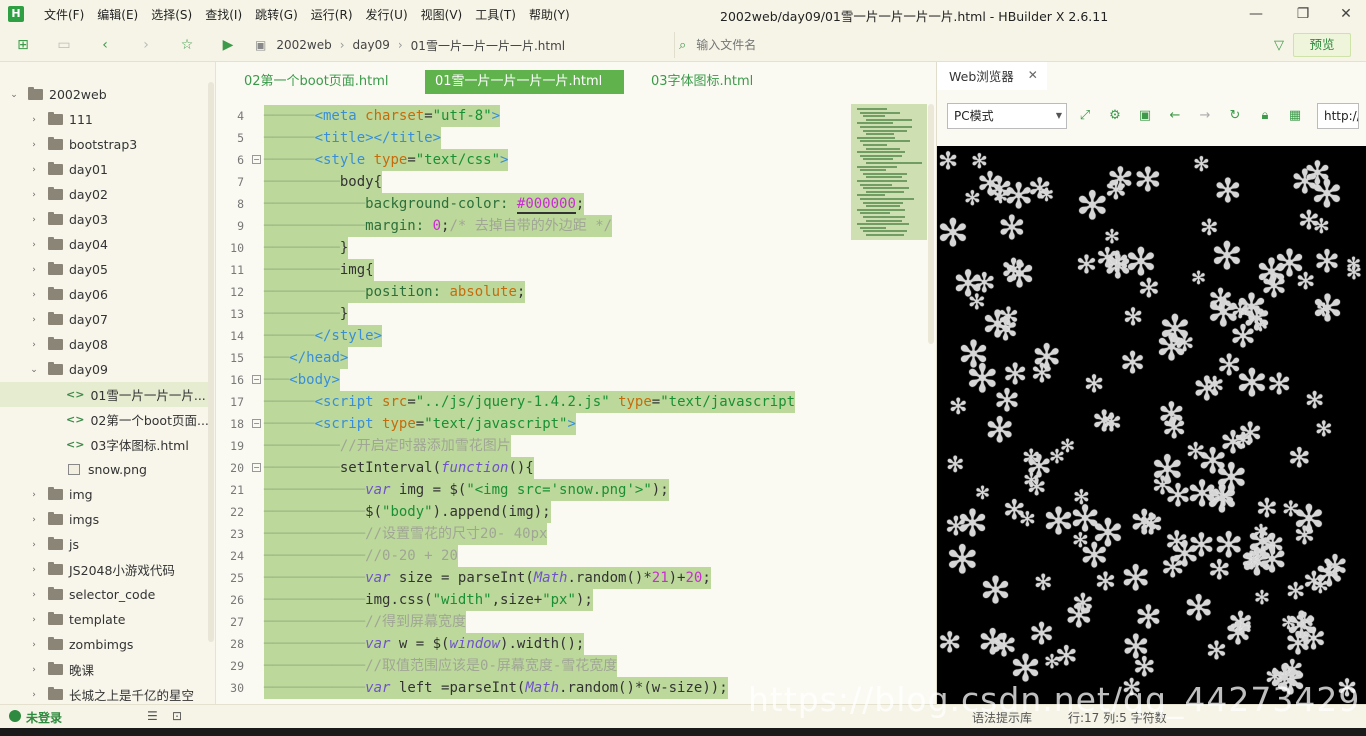  I want to click on arrow-right-icon: →, so click(1205, 116).